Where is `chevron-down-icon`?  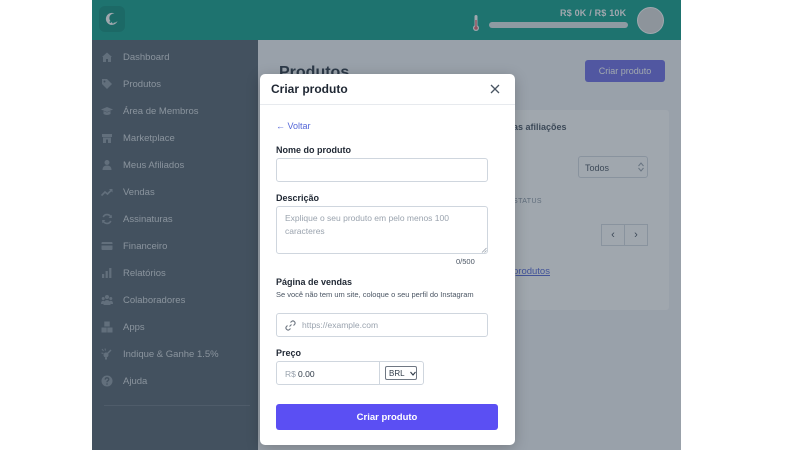
chevron-down-icon is located at coordinates (413, 373).